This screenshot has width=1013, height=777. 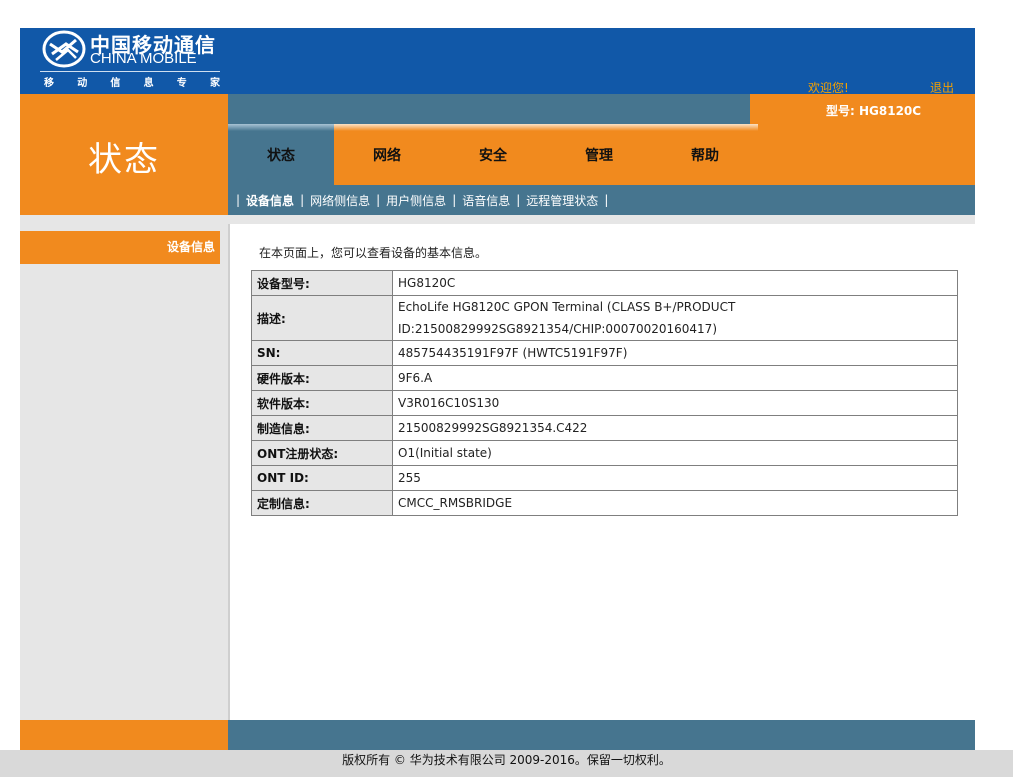 I want to click on table-row: 硬件版本: 9F6.A, so click(x=604, y=378).